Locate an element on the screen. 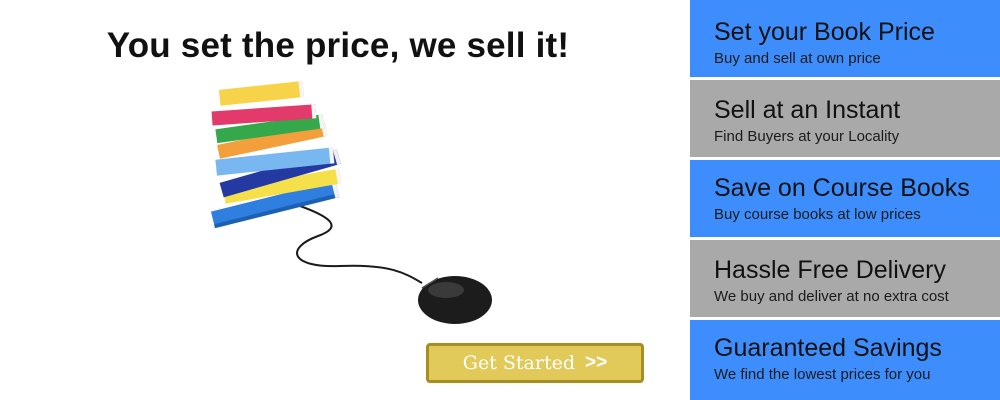 This screenshot has height=400, width=1000. feature-title: Hassle Free Delivery is located at coordinates (830, 270).